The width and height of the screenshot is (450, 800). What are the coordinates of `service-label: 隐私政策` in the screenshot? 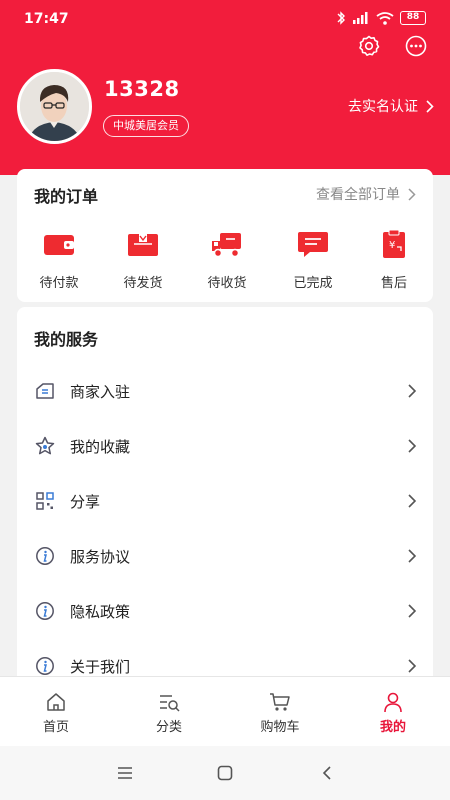 It's located at (100, 612).